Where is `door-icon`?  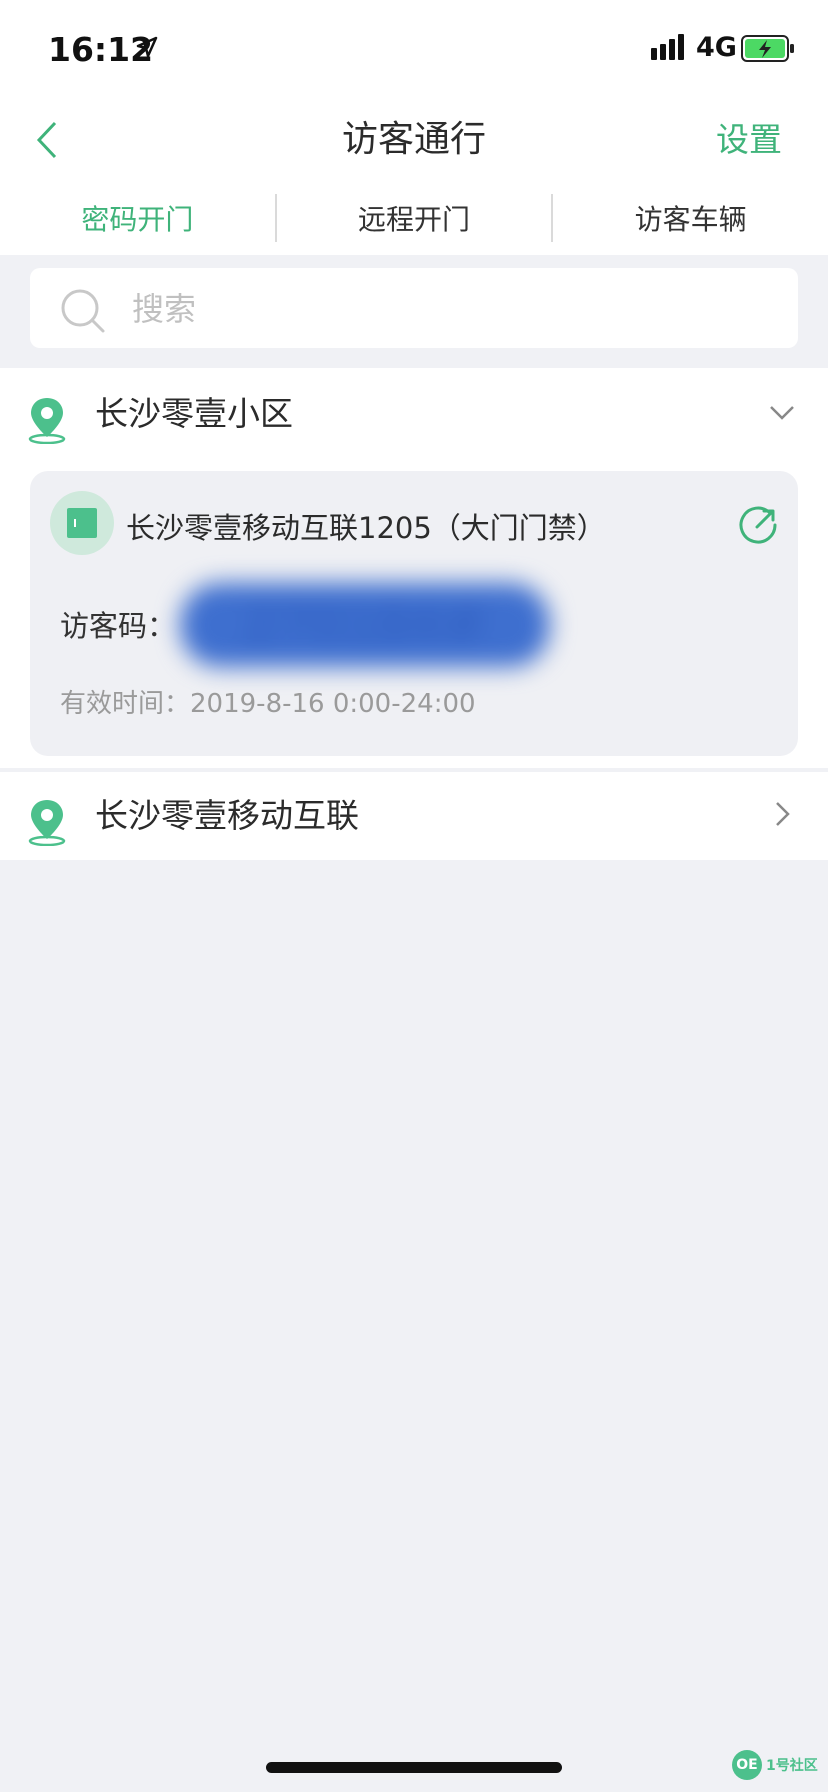
door-icon is located at coordinates (82, 523).